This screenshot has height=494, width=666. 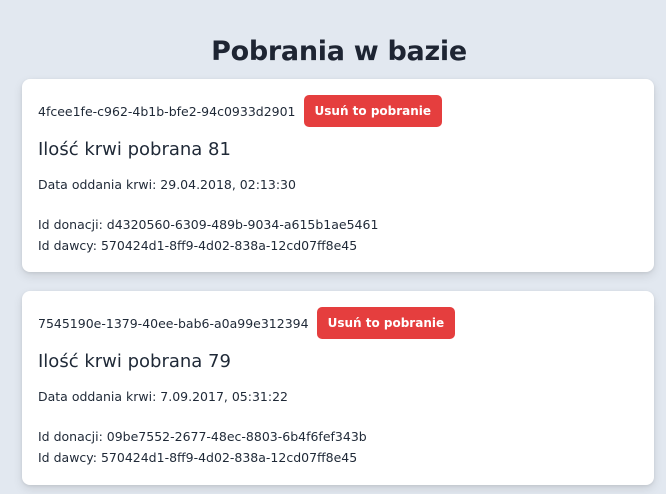 What do you see at coordinates (167, 184) in the screenshot?
I see `donation-date: Data oddania krwi: 29.04.2018, 02:13:30` at bounding box center [167, 184].